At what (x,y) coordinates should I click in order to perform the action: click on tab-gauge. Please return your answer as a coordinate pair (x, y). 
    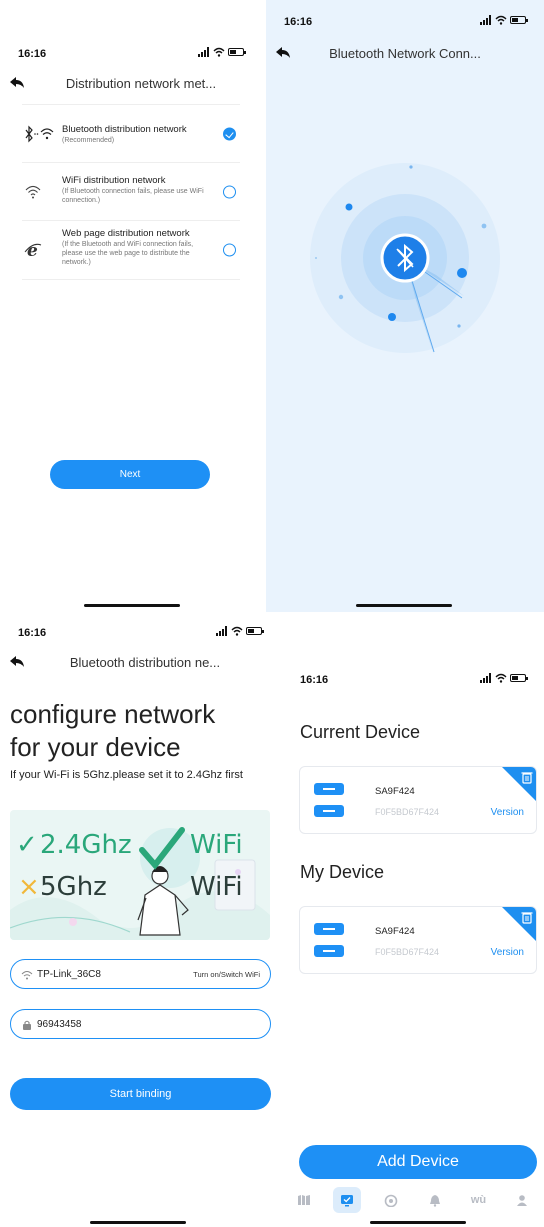
    Looking at the image, I should click on (391, 1200).